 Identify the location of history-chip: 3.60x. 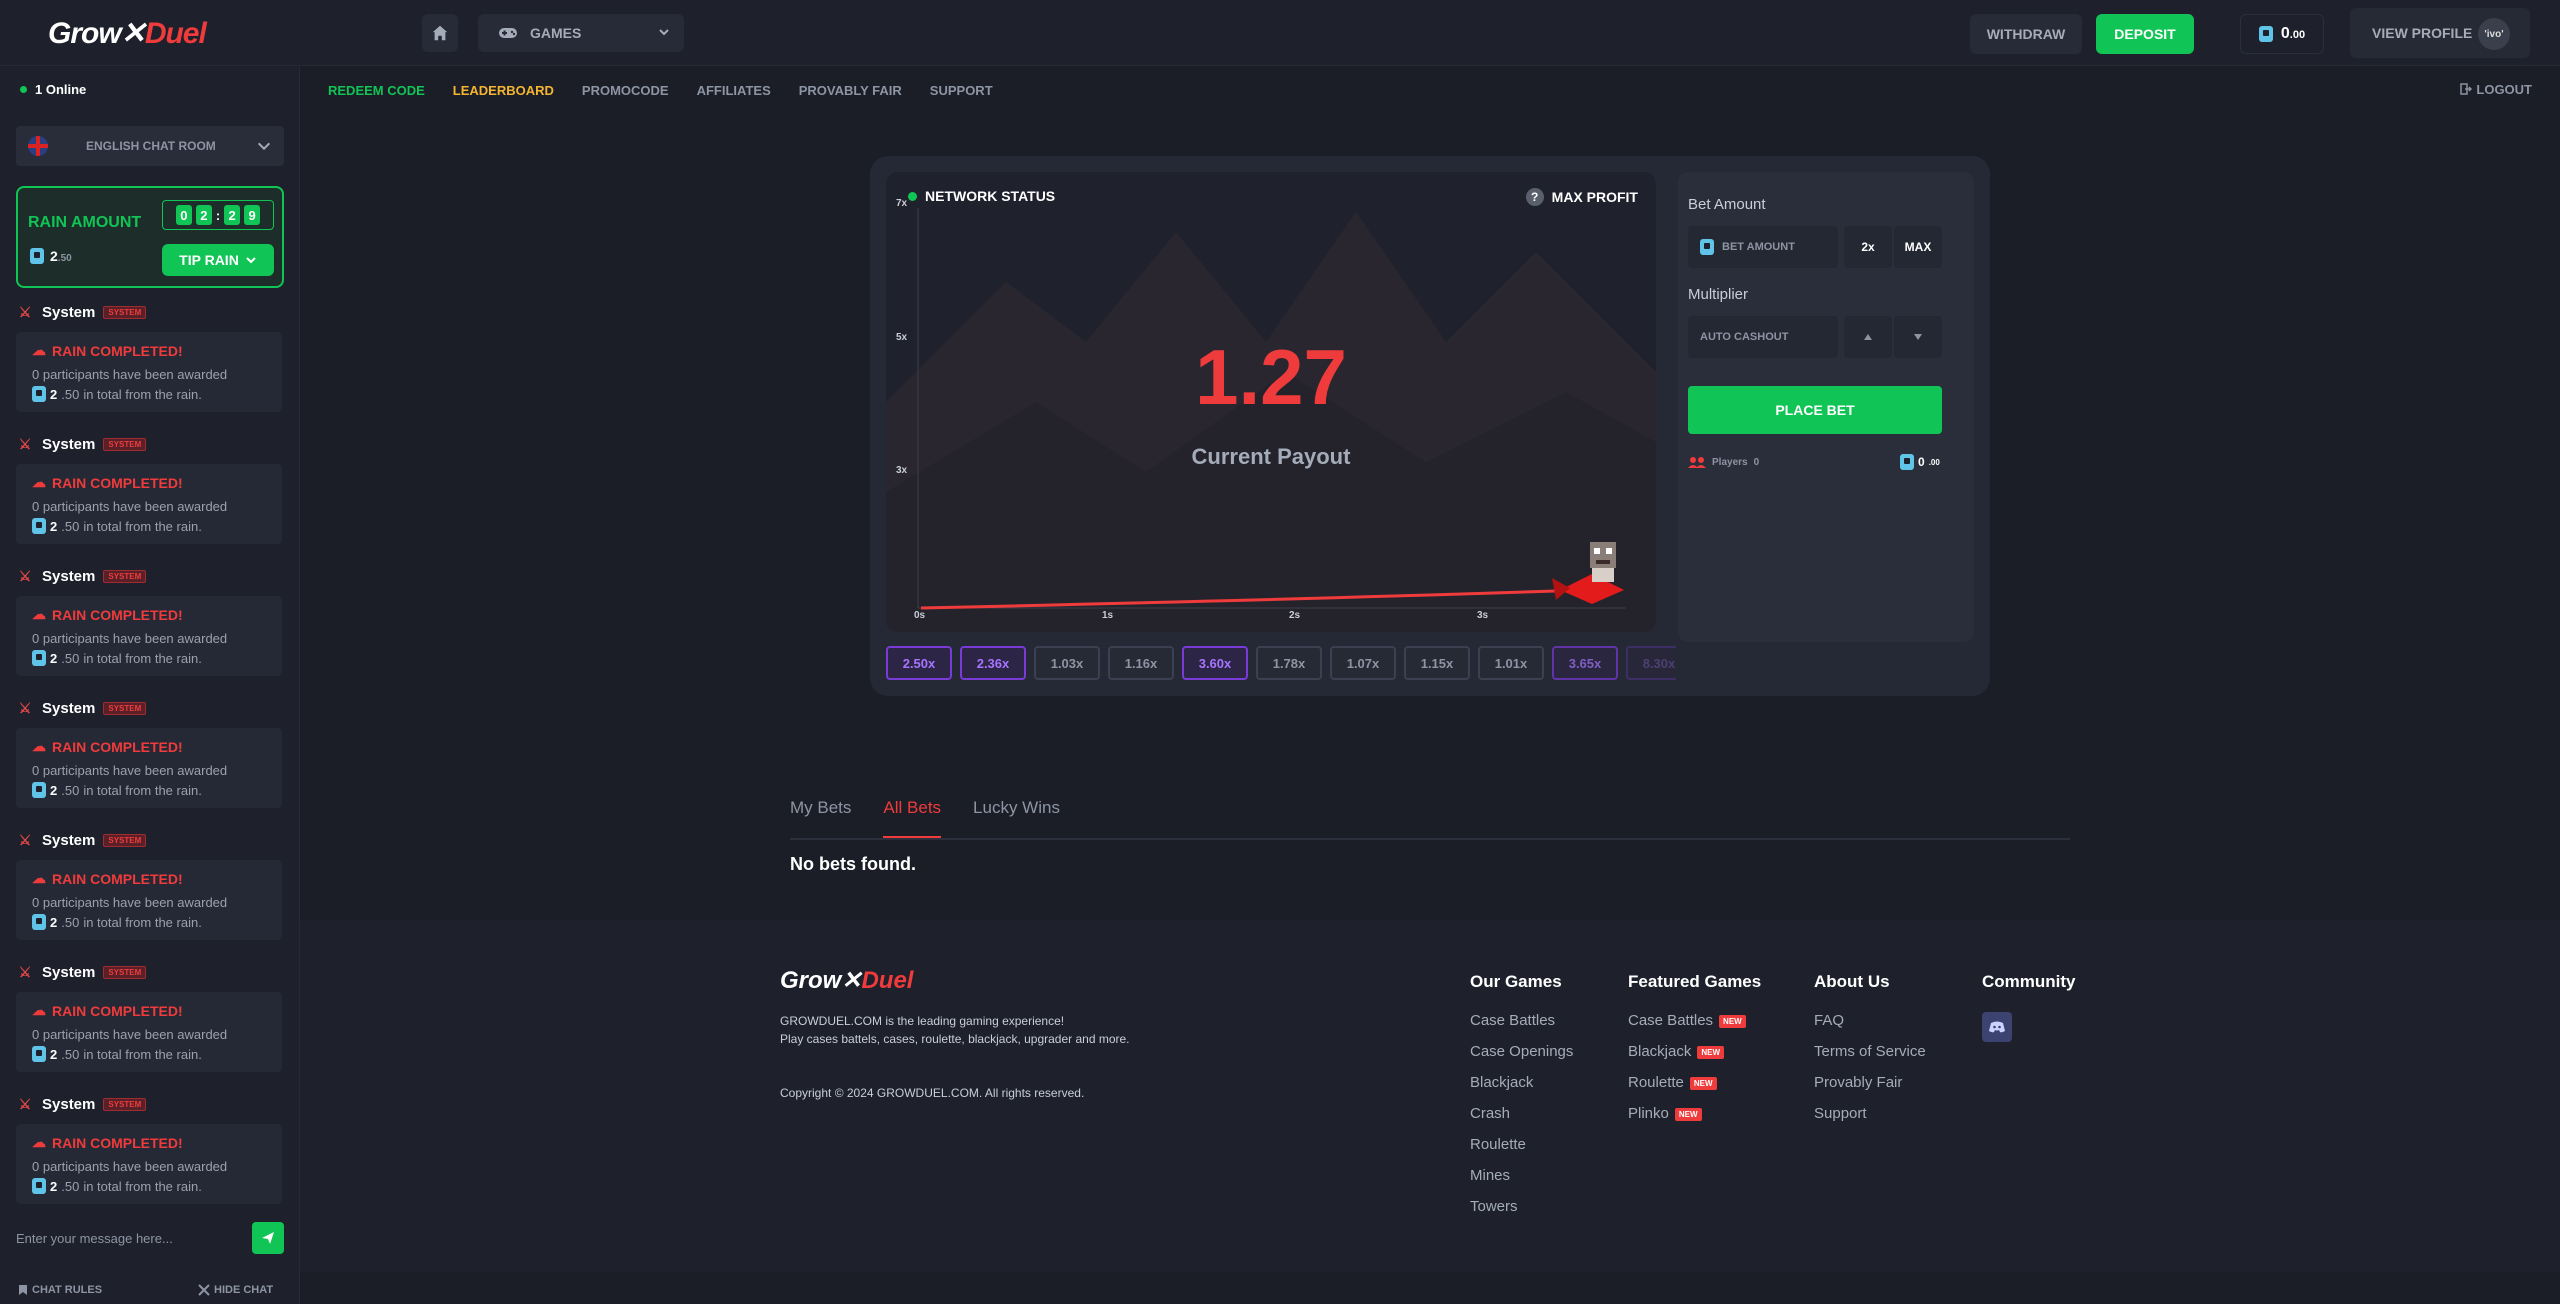
(1215, 663).